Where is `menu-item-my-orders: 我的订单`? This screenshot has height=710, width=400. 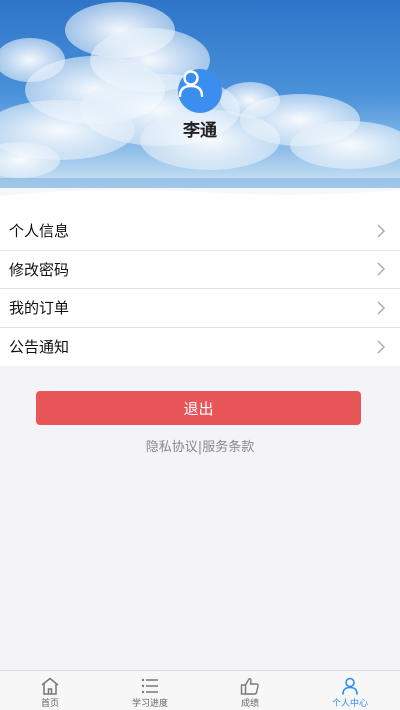 menu-item-my-orders: 我的订单 is located at coordinates (200, 308).